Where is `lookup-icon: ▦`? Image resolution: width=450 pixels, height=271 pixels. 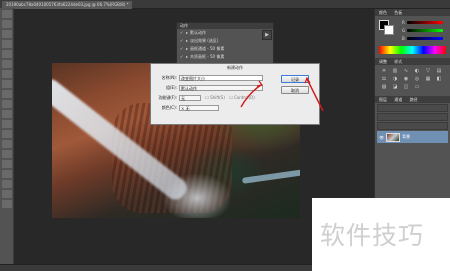 lookup-icon: ▦ is located at coordinates (428, 79).